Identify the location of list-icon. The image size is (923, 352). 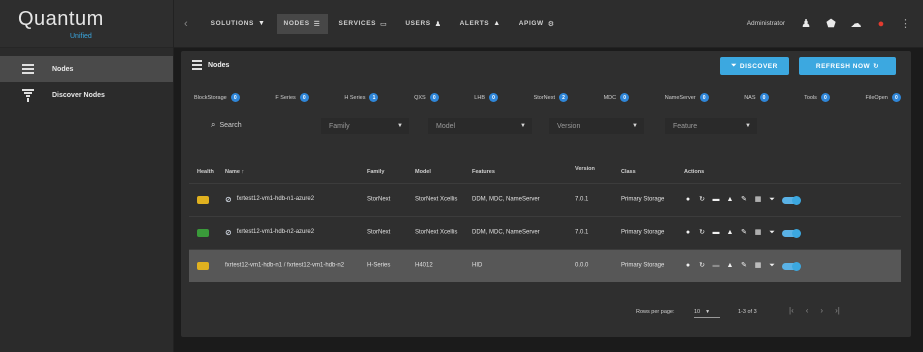
(197, 65).